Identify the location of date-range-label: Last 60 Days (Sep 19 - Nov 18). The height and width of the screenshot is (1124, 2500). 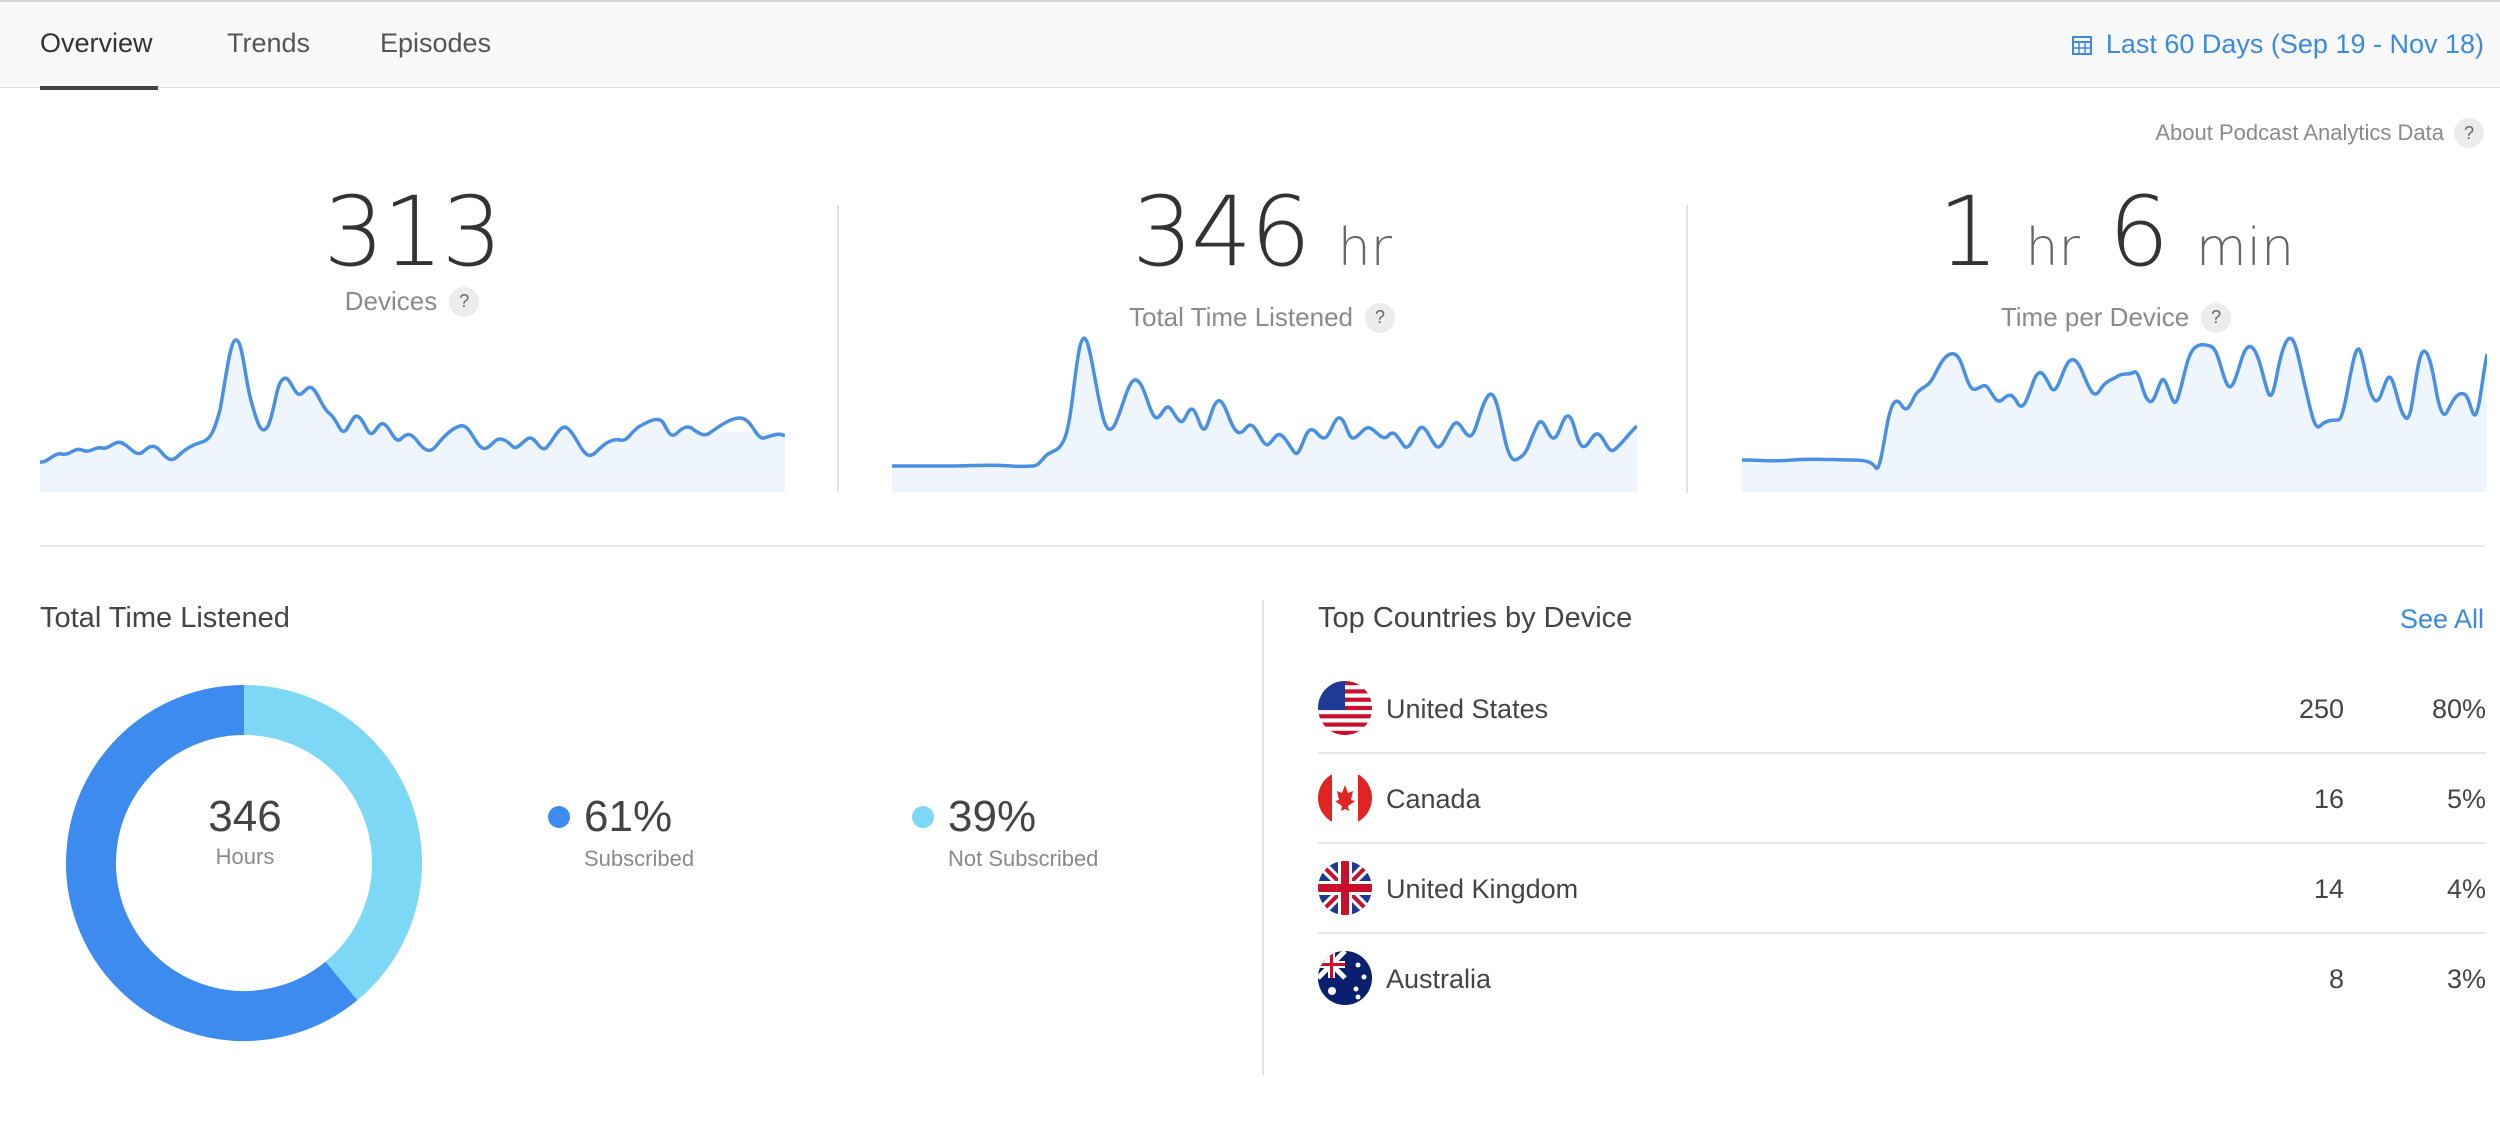
(2294, 44).